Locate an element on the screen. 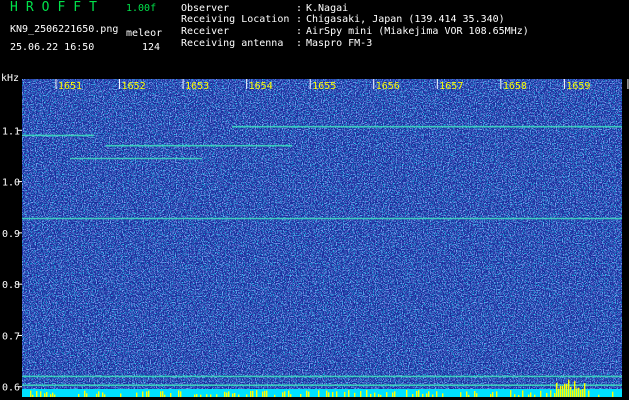  x-tick-label: 1657 is located at coordinates (451, 86).